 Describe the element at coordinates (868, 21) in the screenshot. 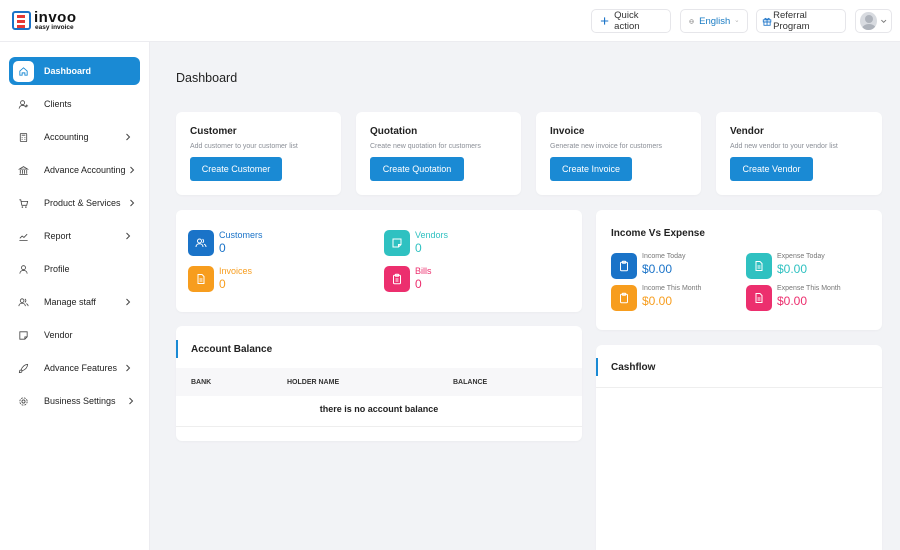

I see `avatar` at that location.